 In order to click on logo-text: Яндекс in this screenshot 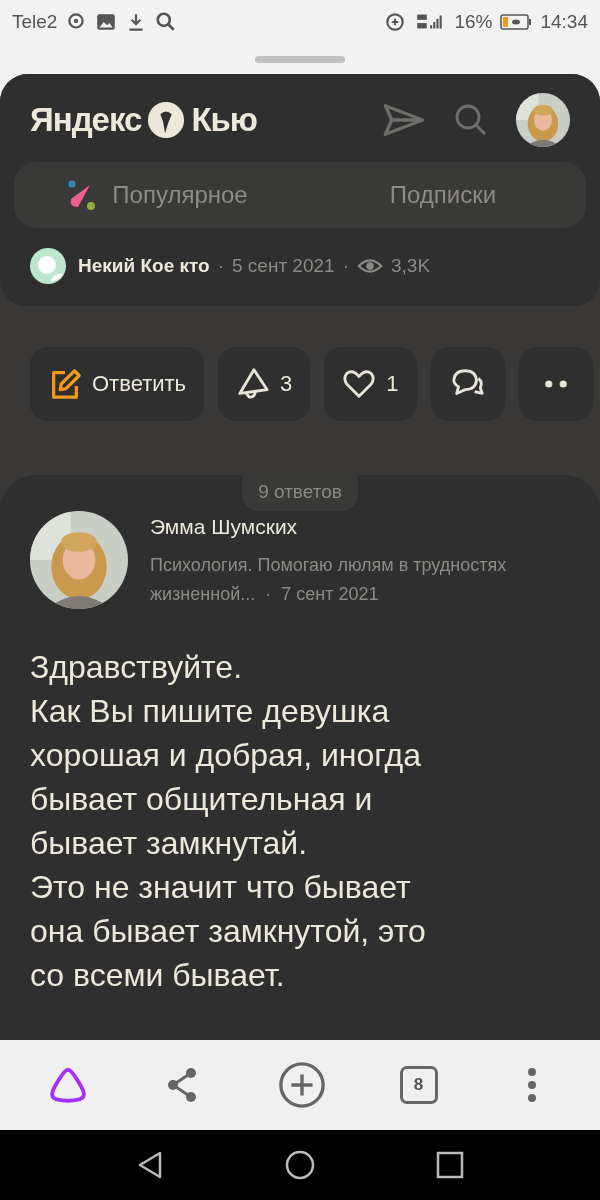, I will do `click(86, 120)`.